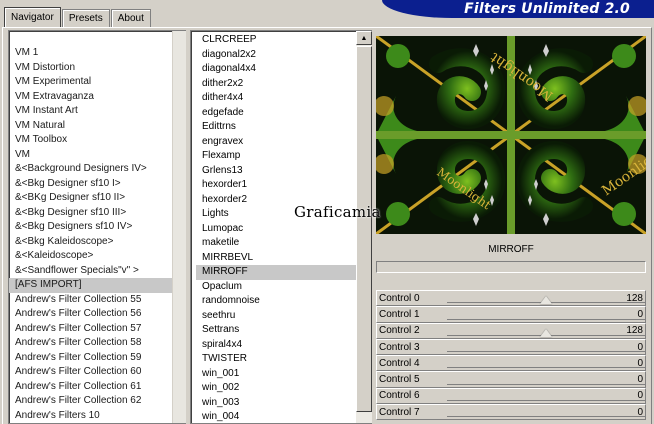 This screenshot has width=654, height=424. What do you see at coordinates (97, 372) in the screenshot?
I see `category-item: Andrew's Filter Collection 60` at bounding box center [97, 372].